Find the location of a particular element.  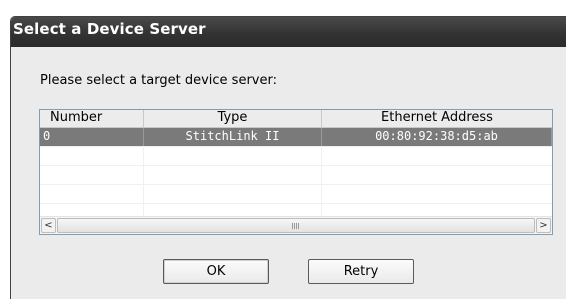

grip-icon is located at coordinates (296, 226).